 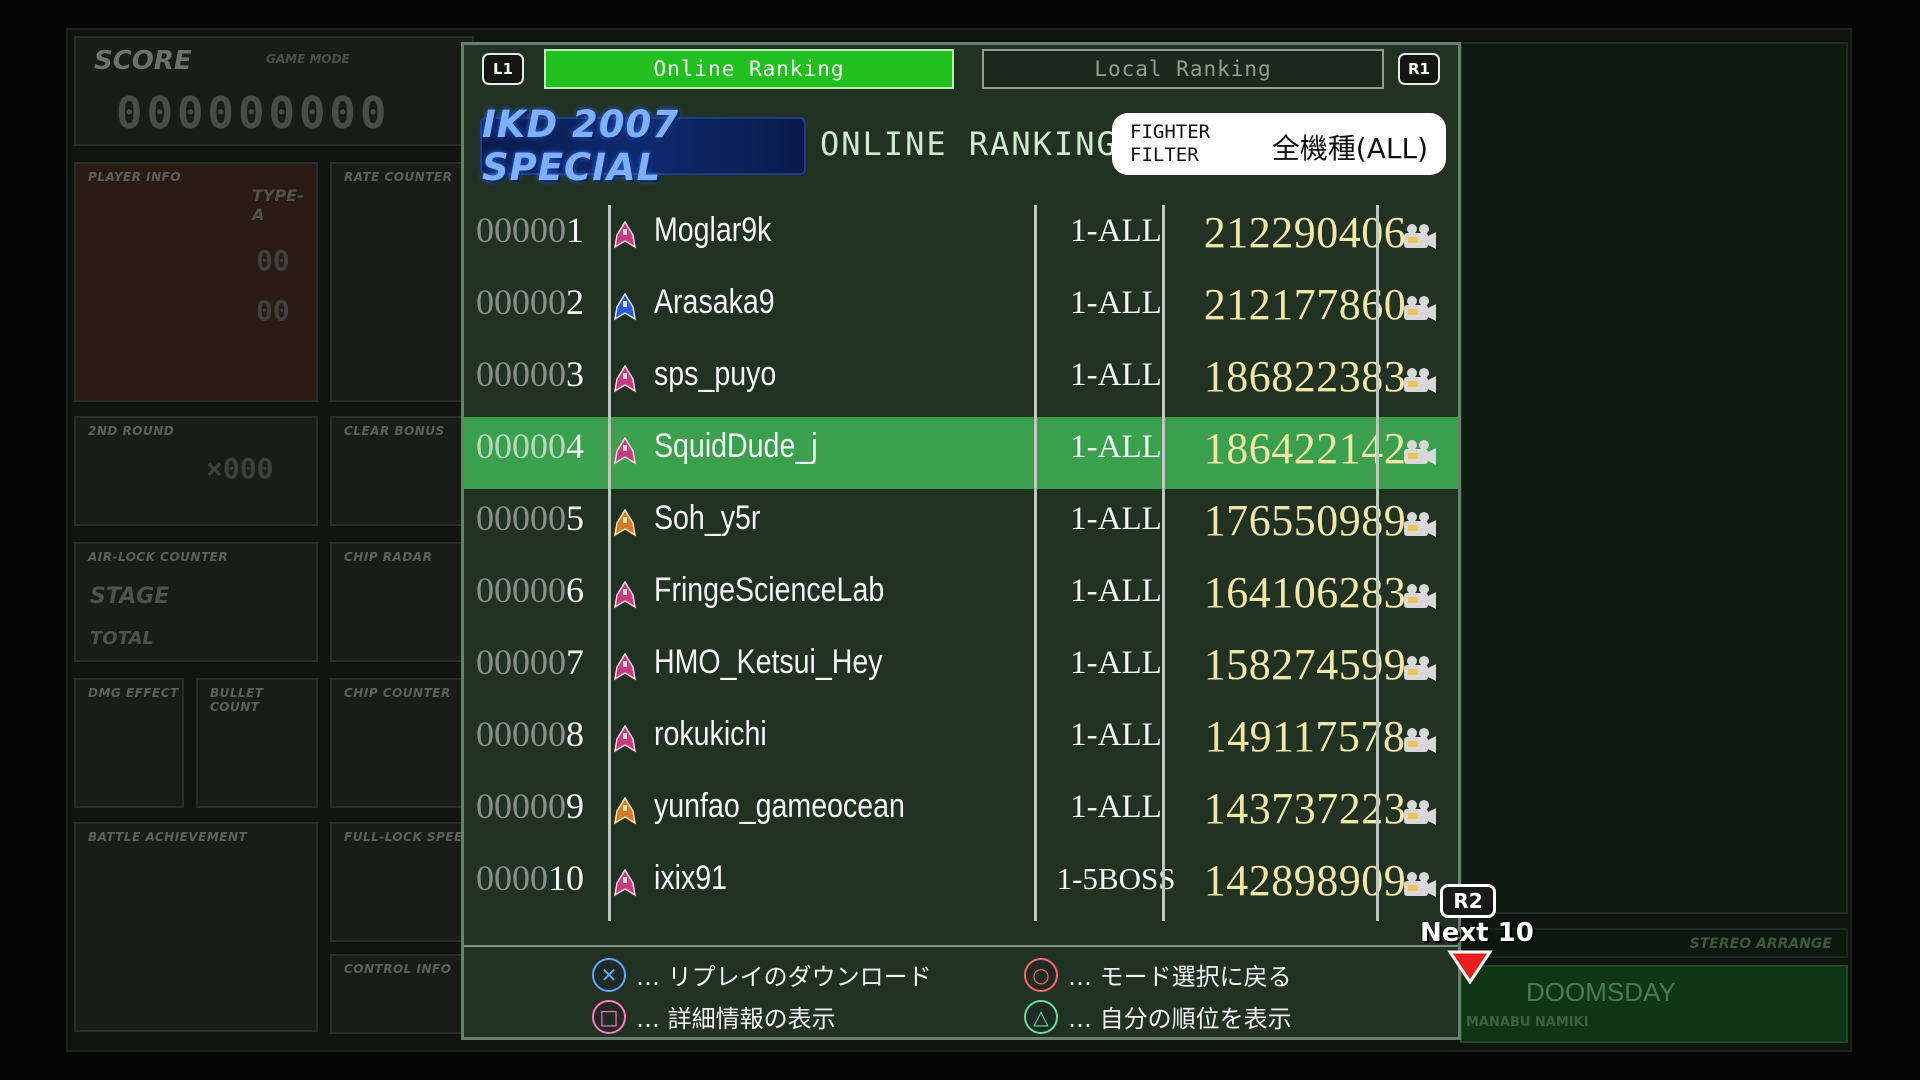 What do you see at coordinates (961, 237) in the screenshot?
I see `ranking-row: 000001 Moglar9k 1-ALL 212290406` at bounding box center [961, 237].